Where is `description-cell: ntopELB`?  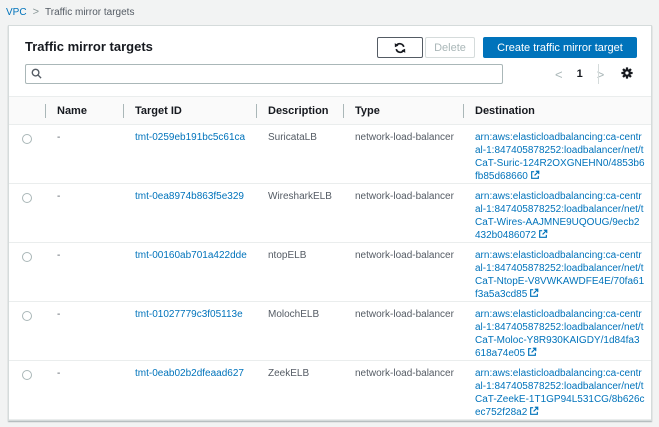 description-cell: ntopELB is located at coordinates (299, 272).